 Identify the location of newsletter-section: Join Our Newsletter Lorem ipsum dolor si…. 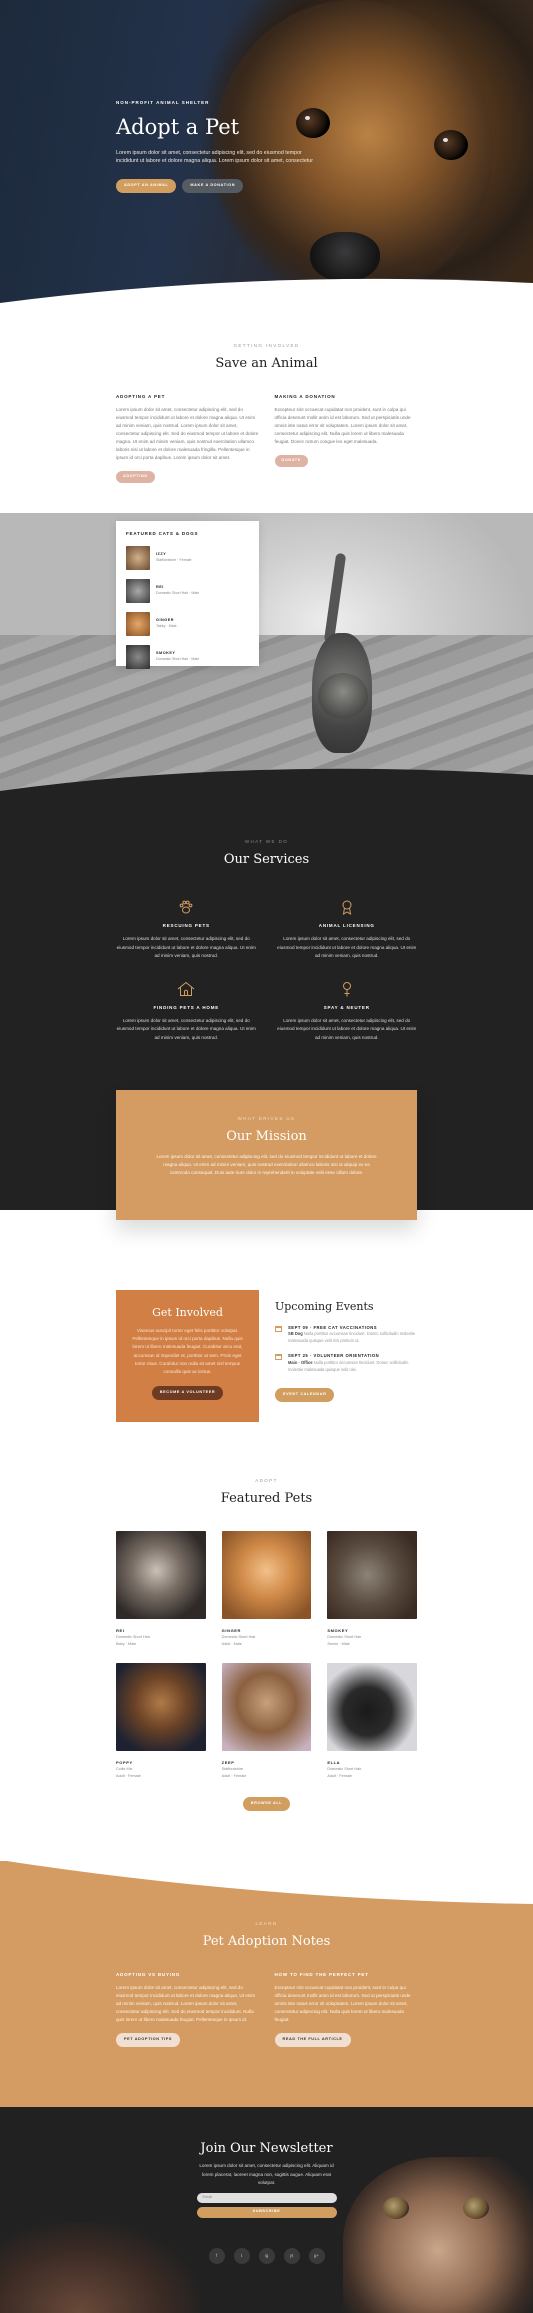
(266, 2210).